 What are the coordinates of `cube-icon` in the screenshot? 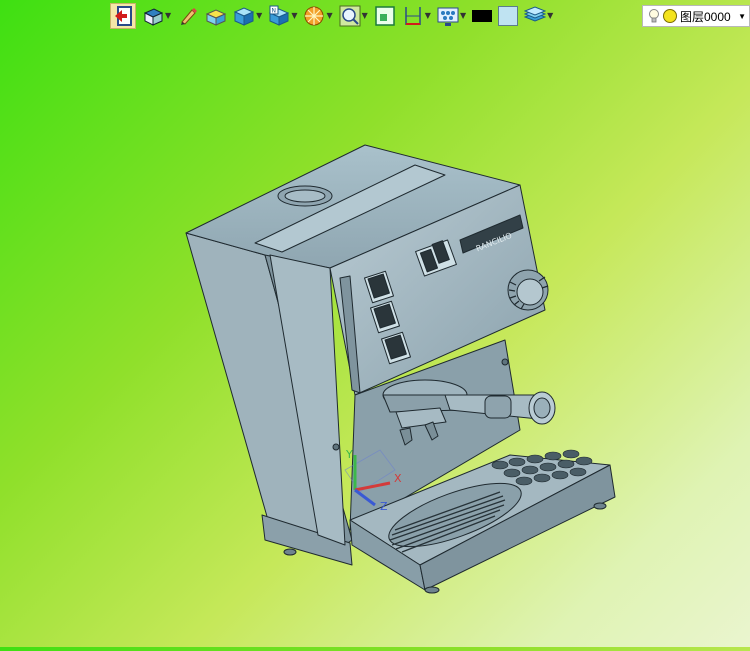 It's located at (244, 16).